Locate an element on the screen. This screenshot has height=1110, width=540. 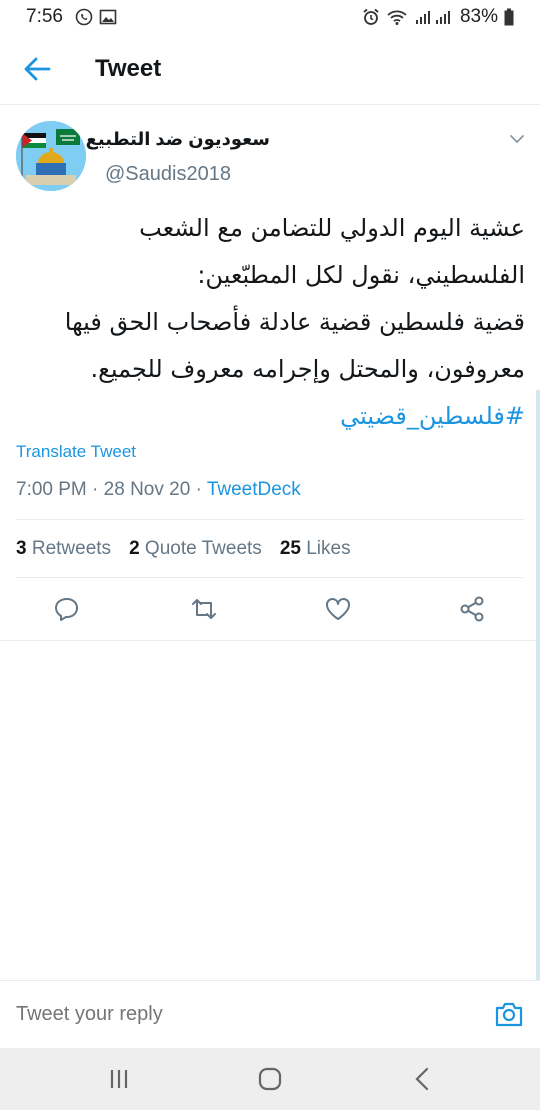
reply-bar is located at coordinates (270, 1014).